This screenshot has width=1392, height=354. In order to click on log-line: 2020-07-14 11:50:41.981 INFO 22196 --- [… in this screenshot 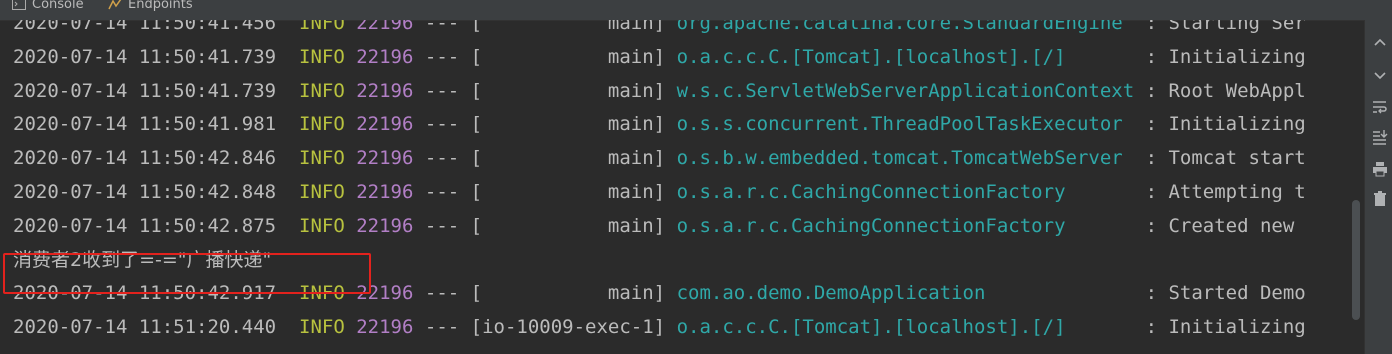, I will do `click(659, 124)`.